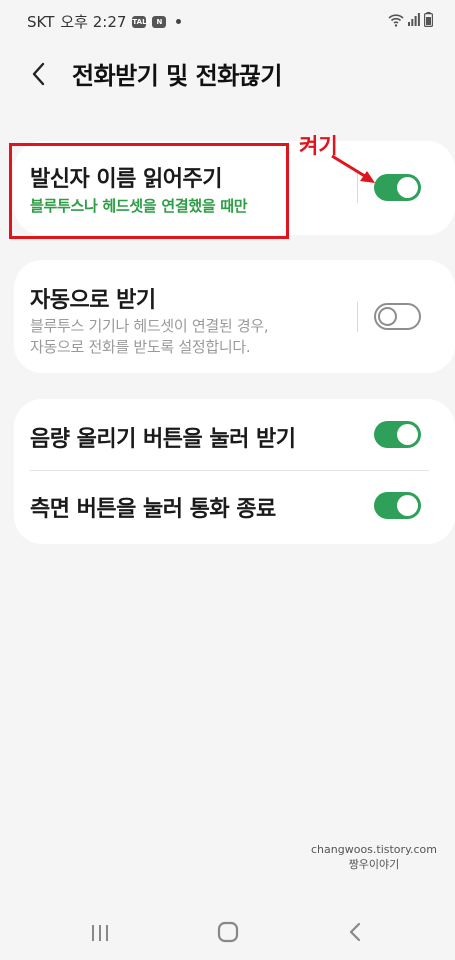 The image size is (455, 960). I want to click on recent-apps-icon, so click(100, 933).